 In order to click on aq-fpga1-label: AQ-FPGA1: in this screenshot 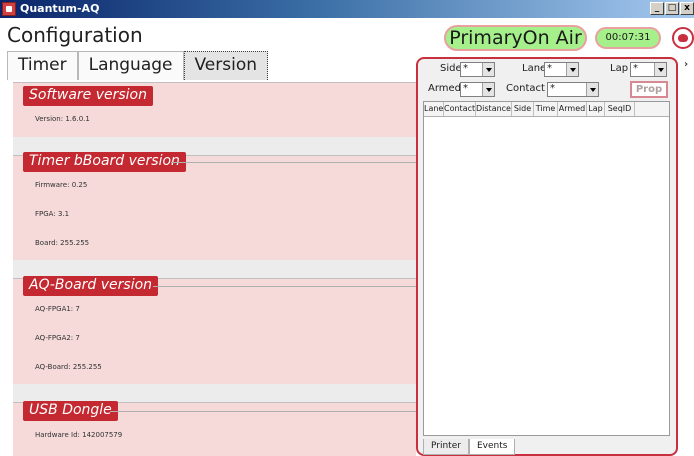, I will do `click(54, 309)`.